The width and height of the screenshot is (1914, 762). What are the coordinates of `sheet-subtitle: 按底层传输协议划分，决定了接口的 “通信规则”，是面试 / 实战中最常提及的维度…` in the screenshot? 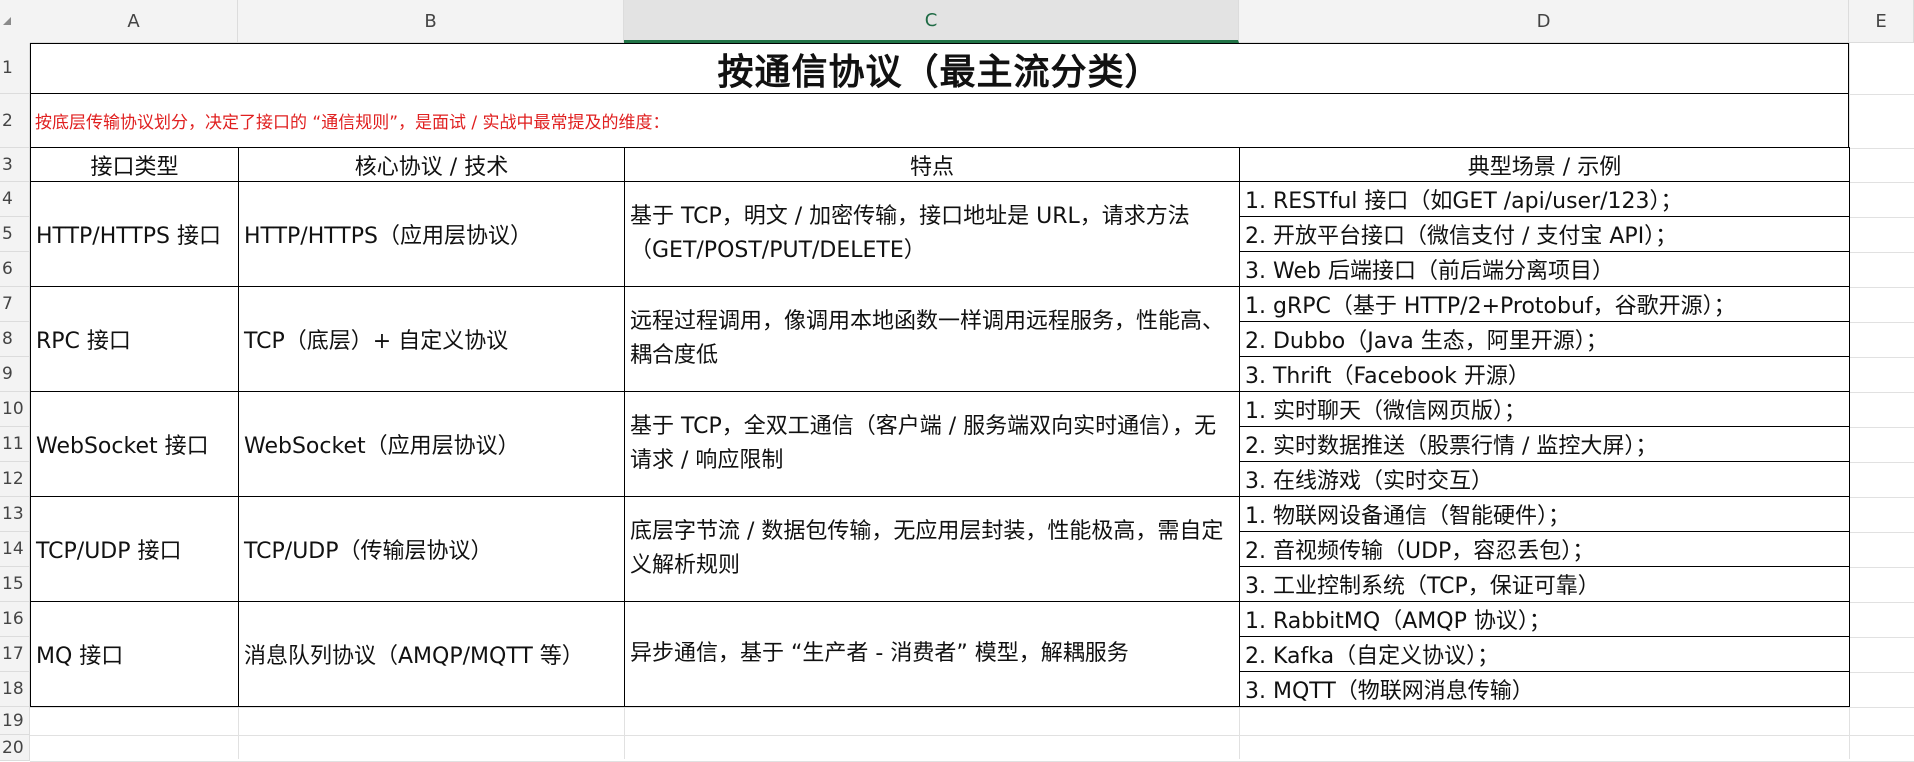 It's located at (939, 120).